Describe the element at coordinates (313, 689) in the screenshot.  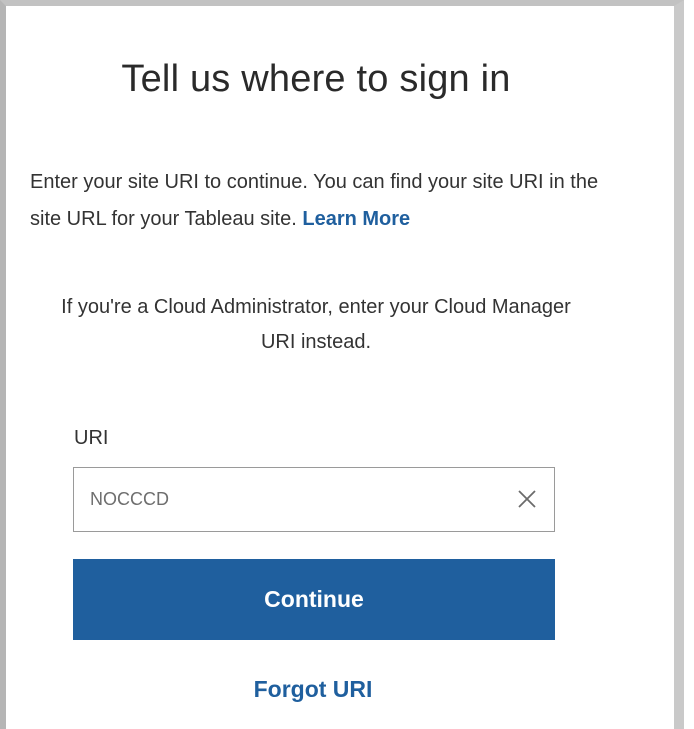
I see `forgot-uri-link: Forgot URI` at that location.